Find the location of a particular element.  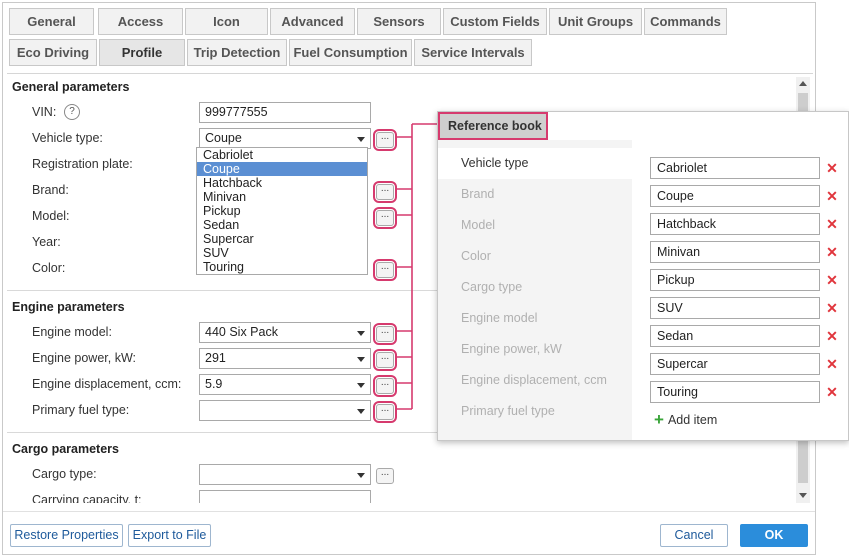

dropdown-option: Minivan is located at coordinates (282, 197).